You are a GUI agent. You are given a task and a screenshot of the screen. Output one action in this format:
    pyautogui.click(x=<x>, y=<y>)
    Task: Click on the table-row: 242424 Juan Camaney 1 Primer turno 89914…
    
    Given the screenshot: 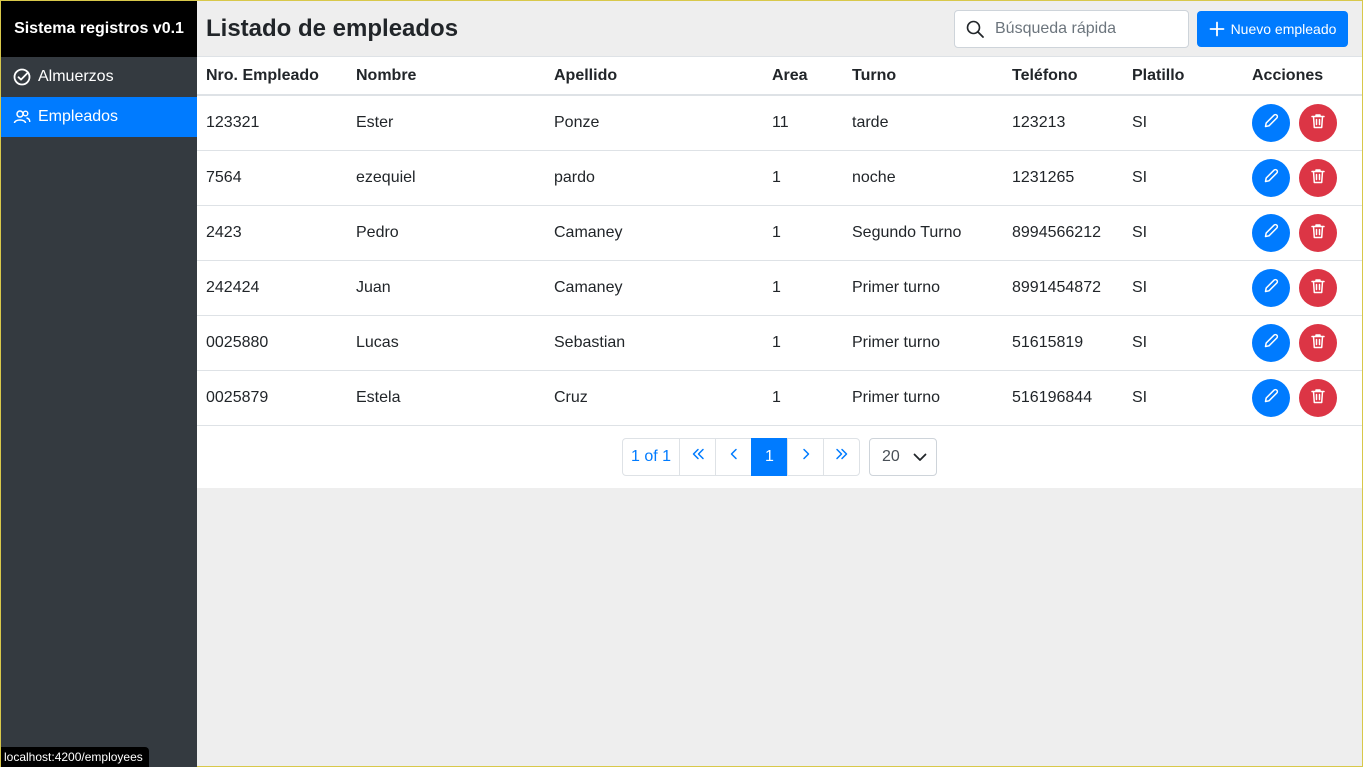 What is the action you would take?
    pyautogui.click(x=779, y=288)
    